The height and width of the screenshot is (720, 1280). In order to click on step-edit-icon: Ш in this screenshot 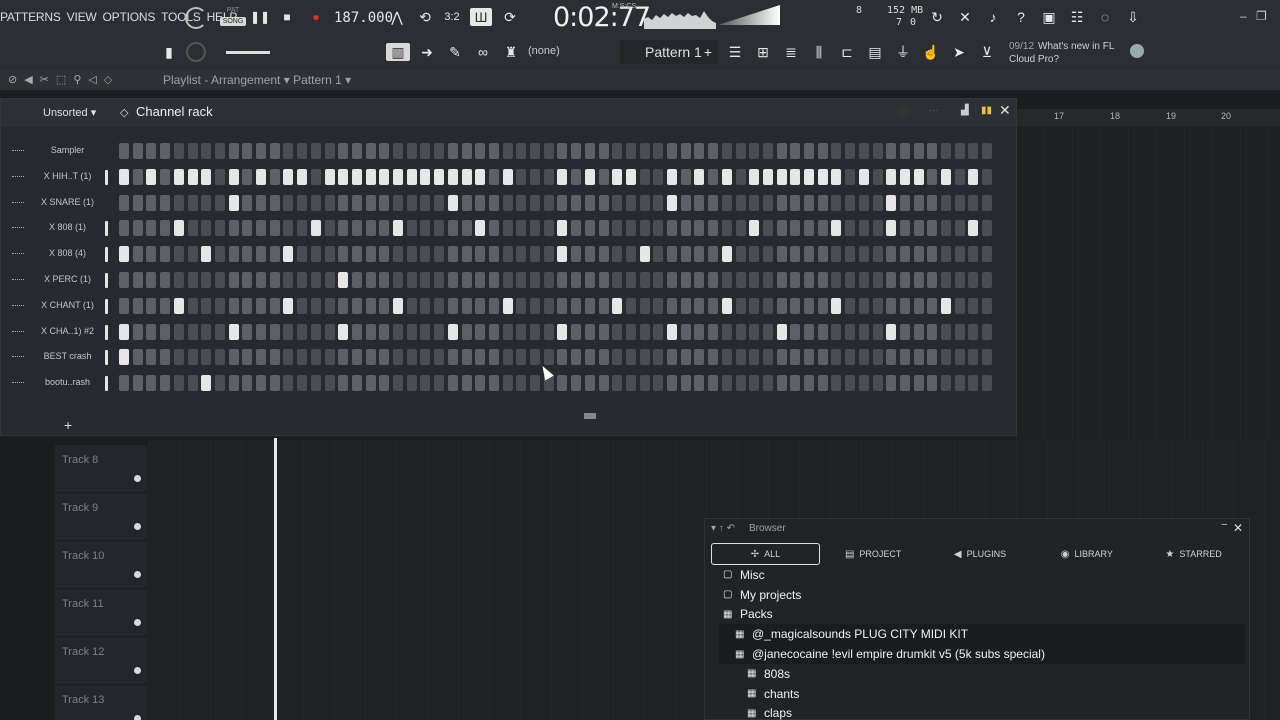, I will do `click(481, 17)`.